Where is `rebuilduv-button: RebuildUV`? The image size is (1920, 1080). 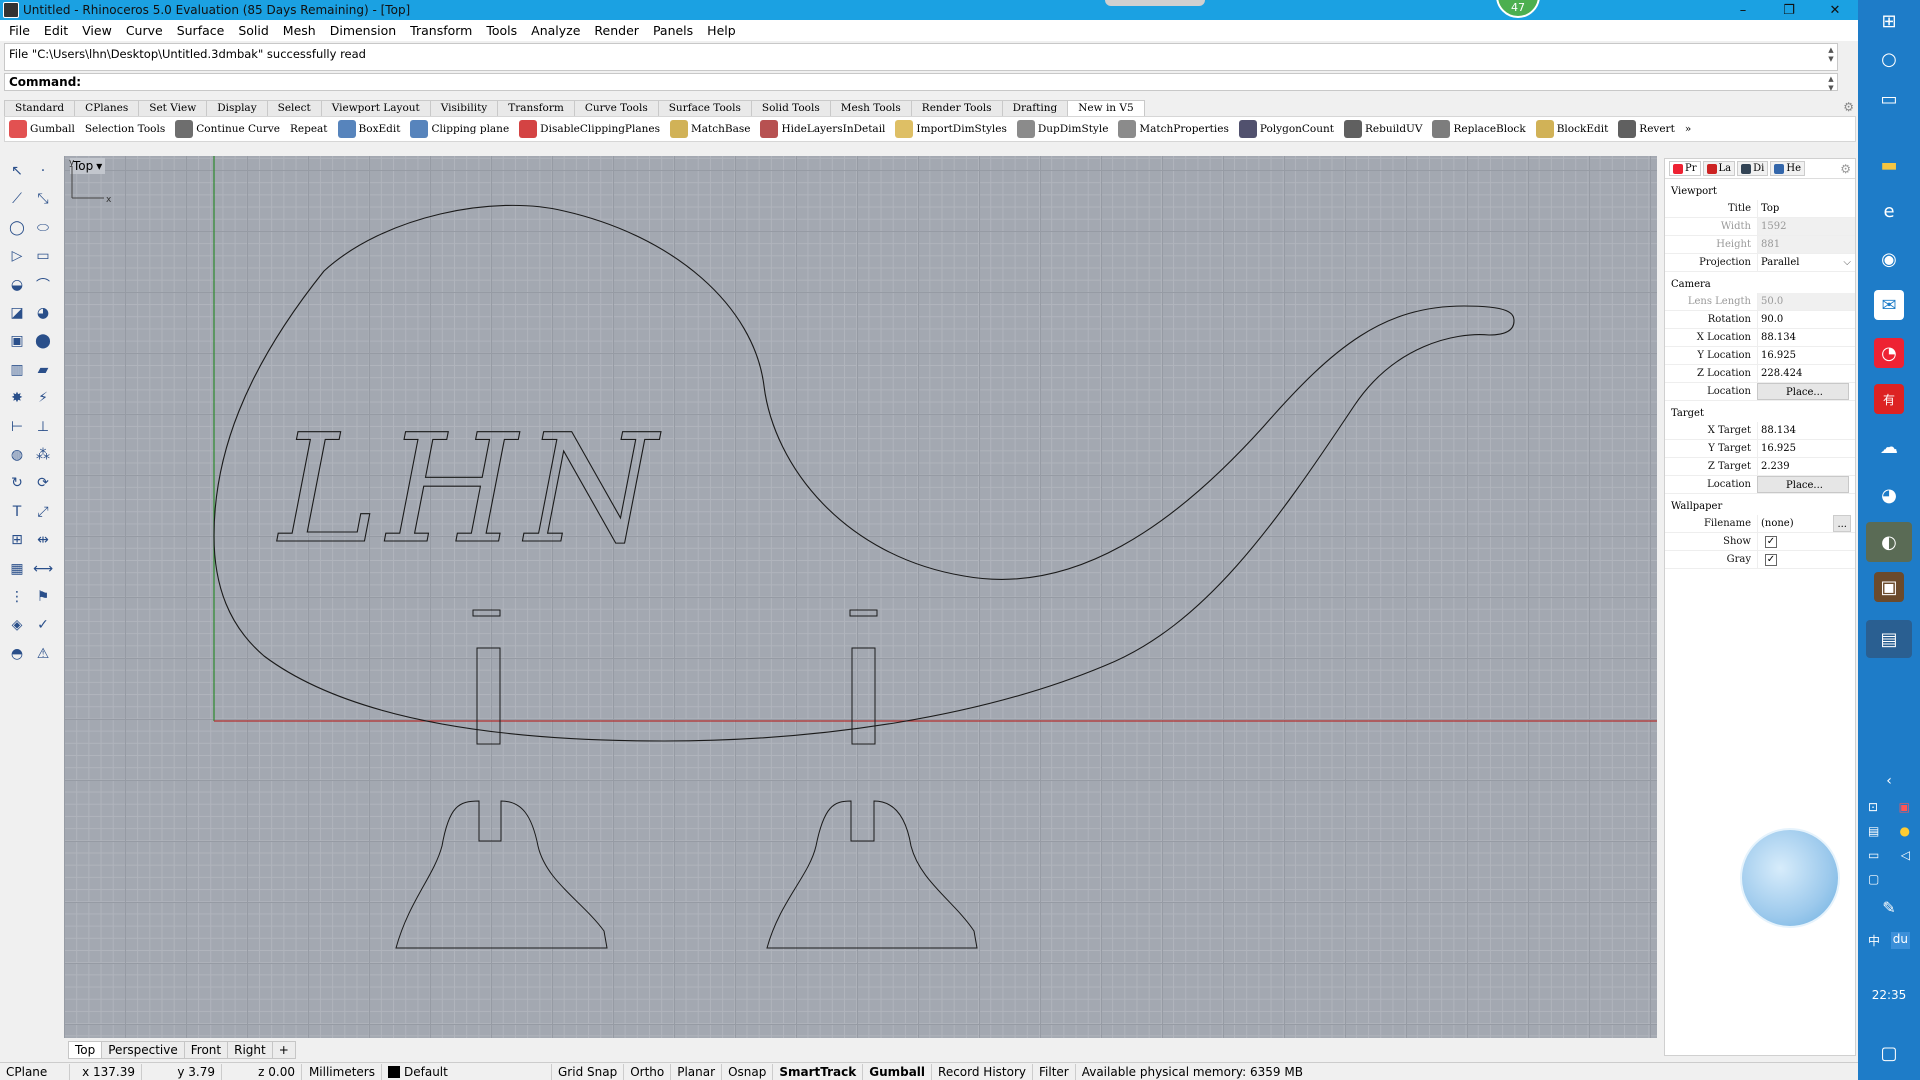
rebuilduv-button: RebuildUV is located at coordinates (1383, 129).